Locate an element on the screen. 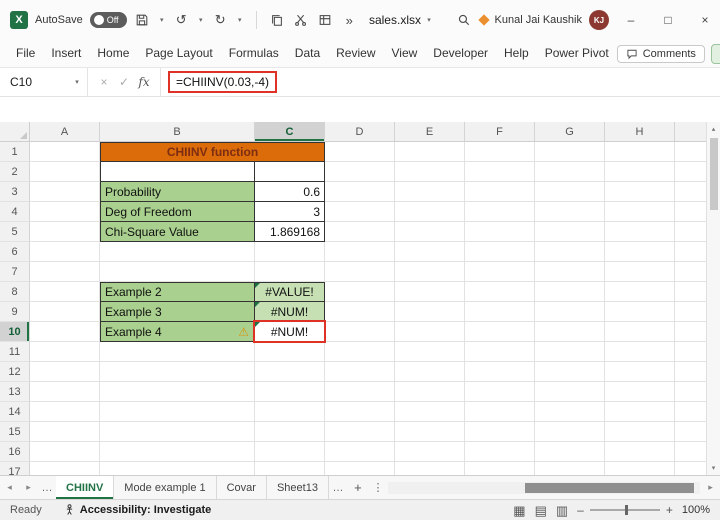 Image resolution: width=720 pixels, height=520 pixels. page-break-view-icon: ▥ is located at coordinates (562, 510).